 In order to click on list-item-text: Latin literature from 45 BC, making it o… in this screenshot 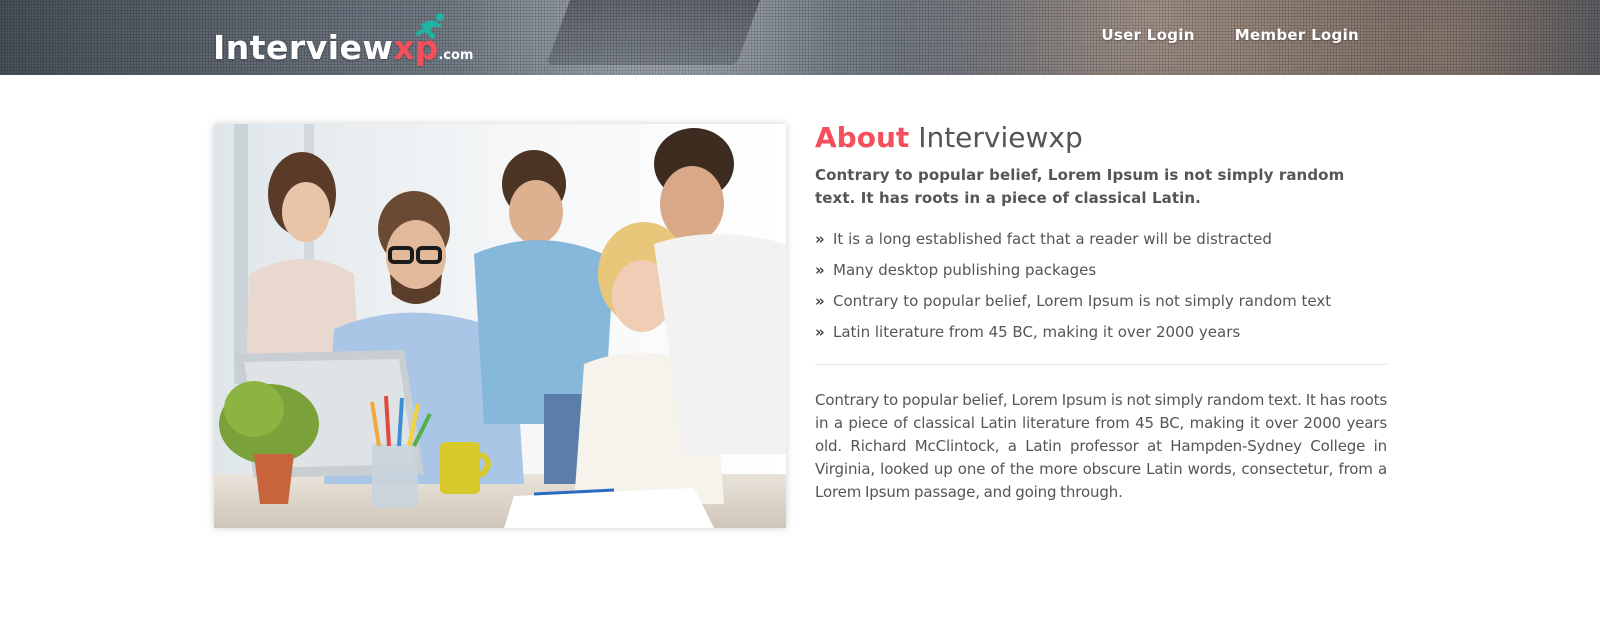, I will do `click(1037, 332)`.